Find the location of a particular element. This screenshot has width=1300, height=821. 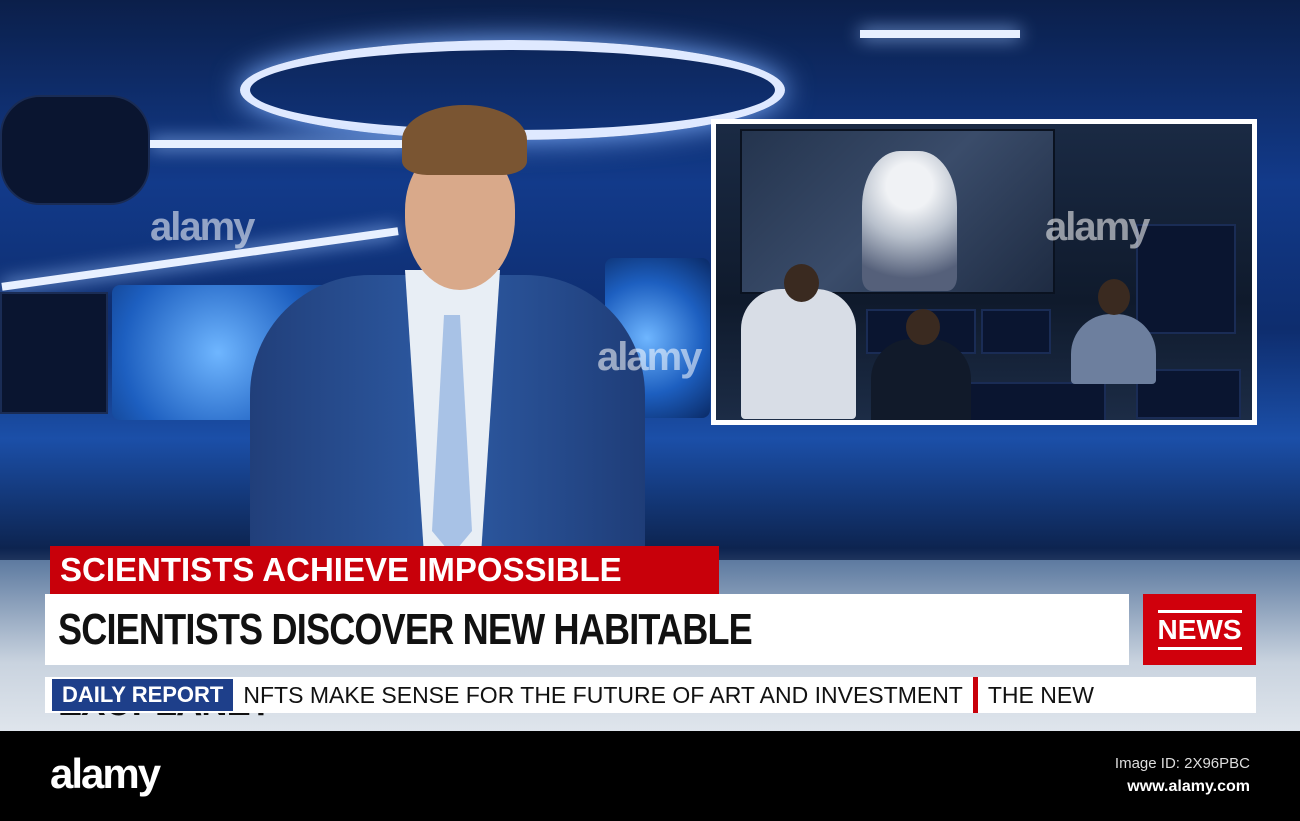

stock-footer is located at coordinates (650, 776).